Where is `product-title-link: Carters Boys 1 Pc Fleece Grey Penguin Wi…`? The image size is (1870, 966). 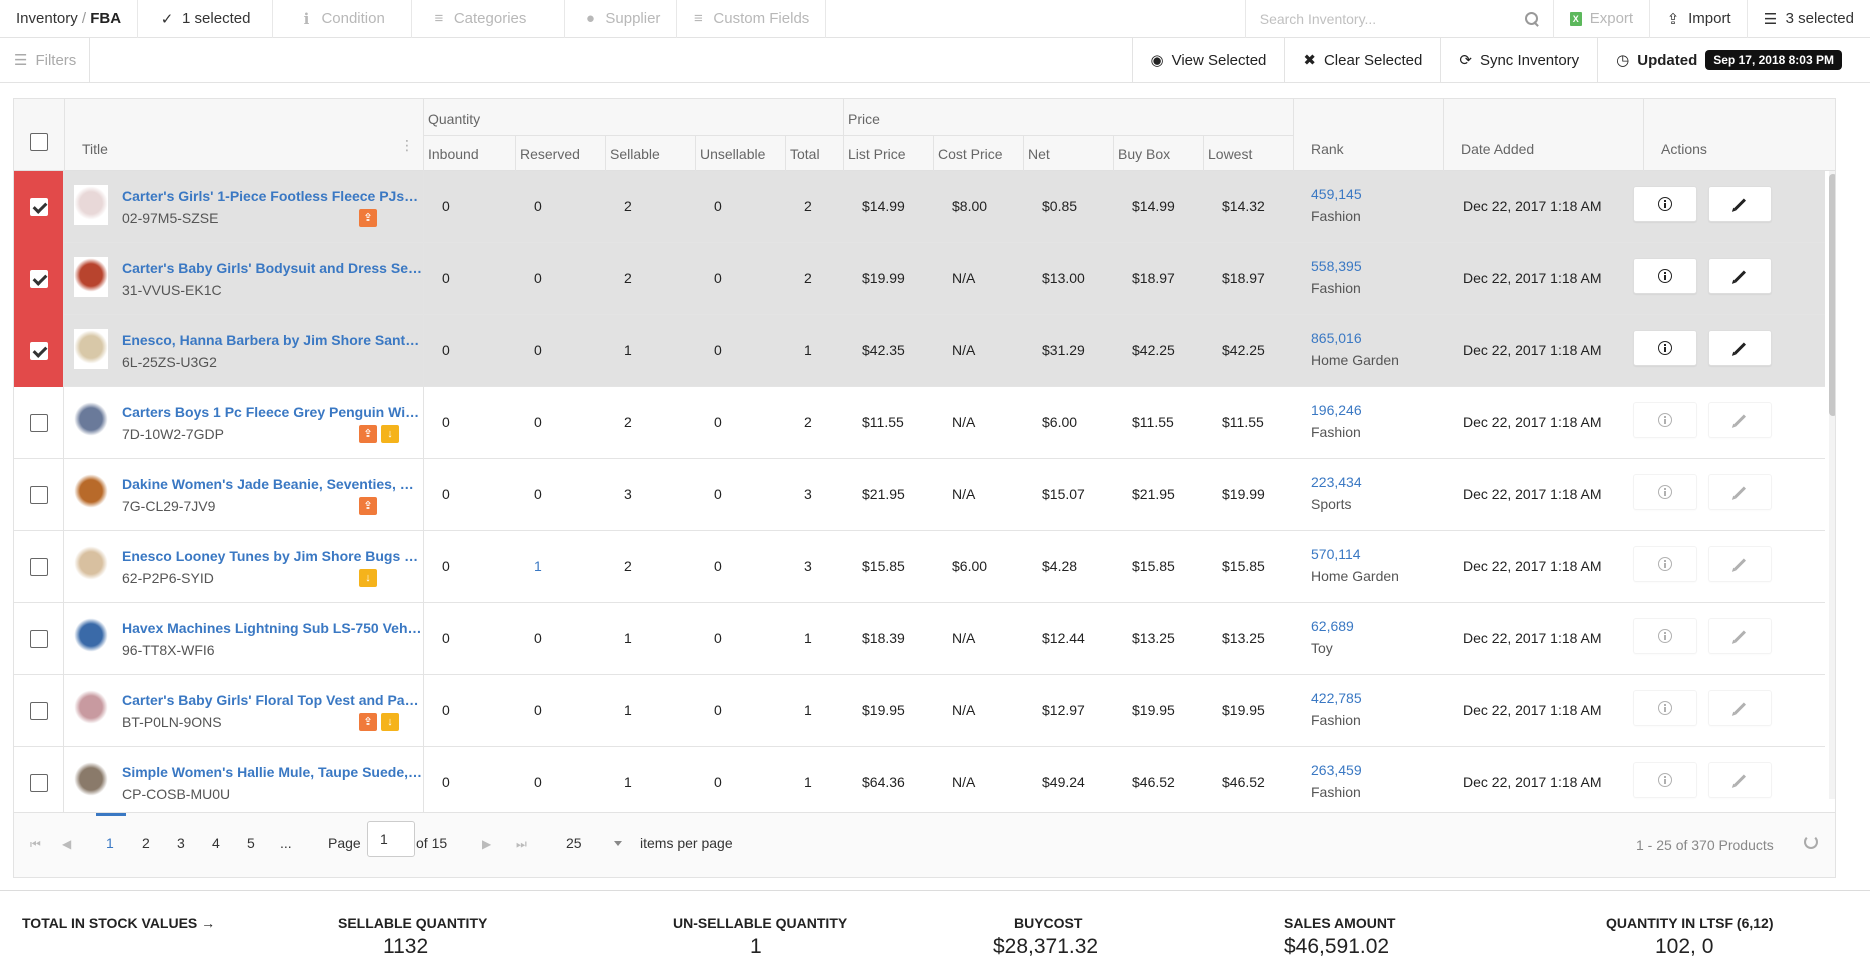
product-title-link: Carters Boys 1 Pc Fleece Grey Penguin Wi… is located at coordinates (272, 412).